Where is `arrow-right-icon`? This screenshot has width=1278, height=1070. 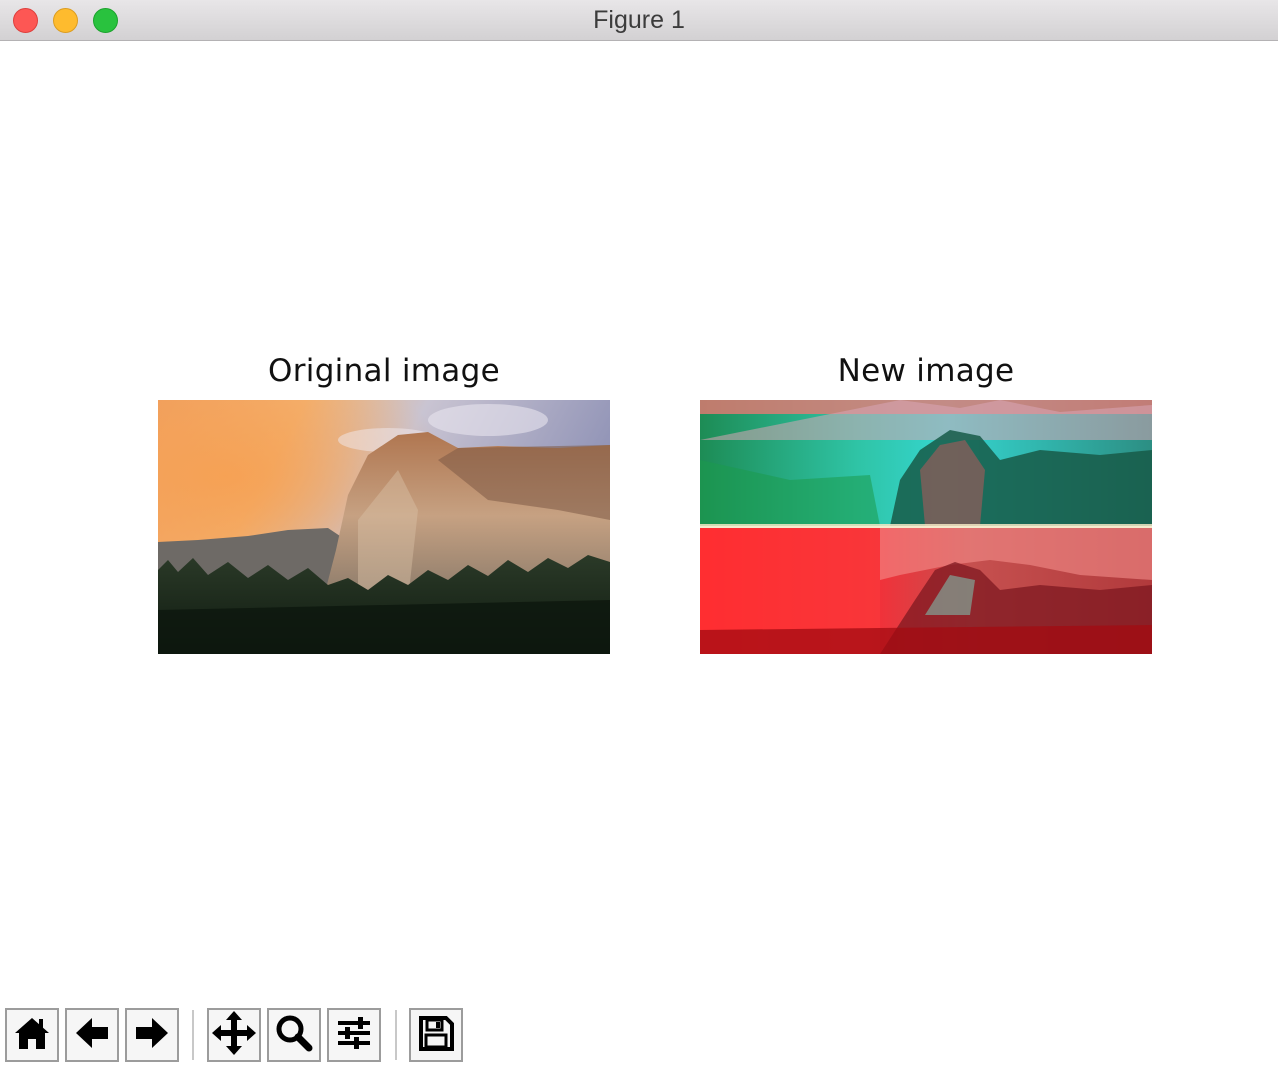
arrow-right-icon is located at coordinates (152, 1035).